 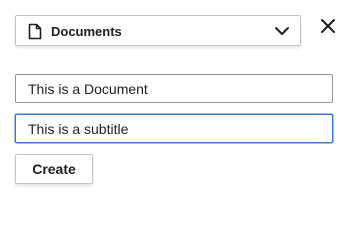 What do you see at coordinates (35, 31) in the screenshot?
I see `document-icon` at bounding box center [35, 31].